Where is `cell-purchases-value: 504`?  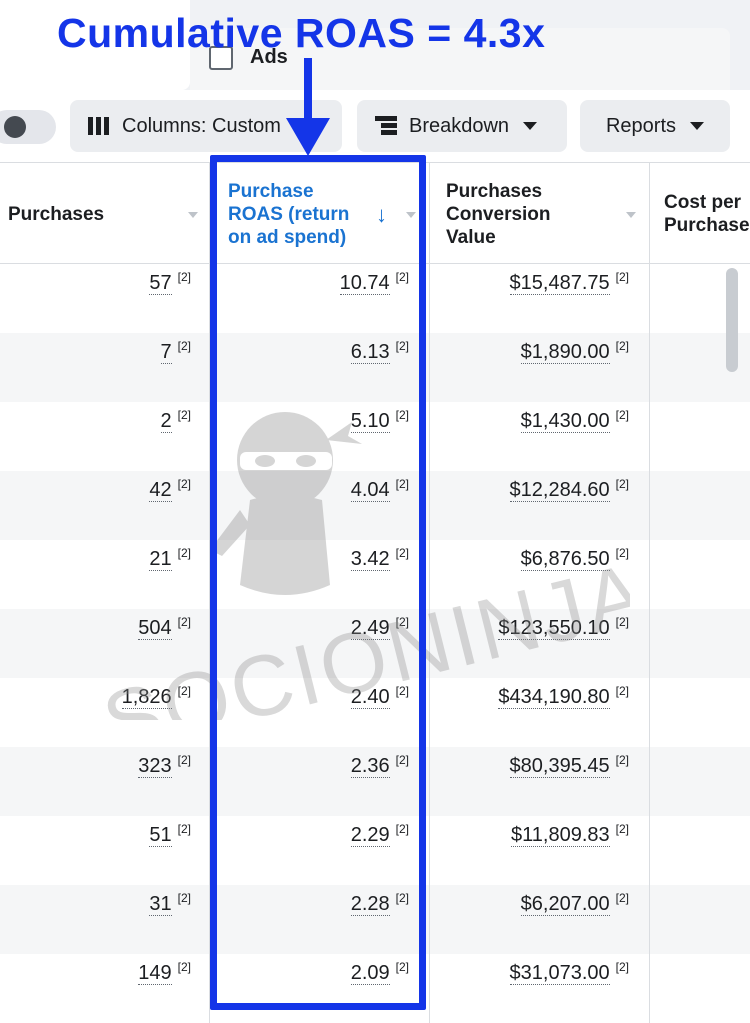
cell-purchases-value: 504 is located at coordinates (155, 628).